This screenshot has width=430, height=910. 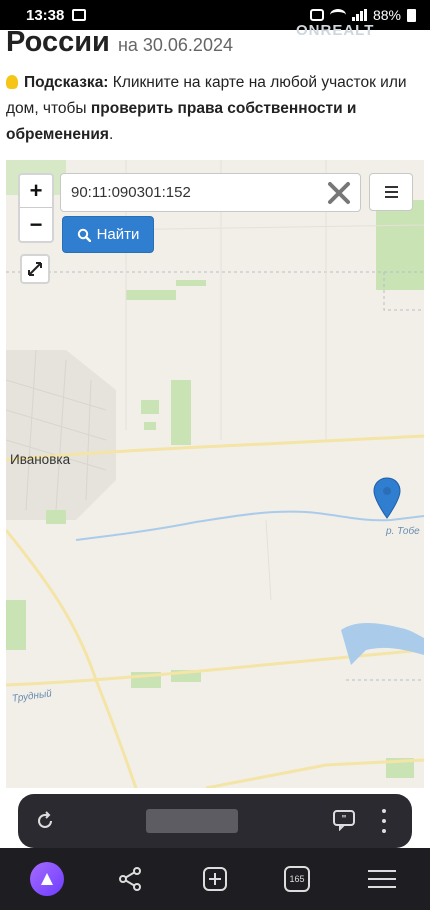 What do you see at coordinates (40, 459) in the screenshot?
I see `map-town-label: Ивановка` at bounding box center [40, 459].